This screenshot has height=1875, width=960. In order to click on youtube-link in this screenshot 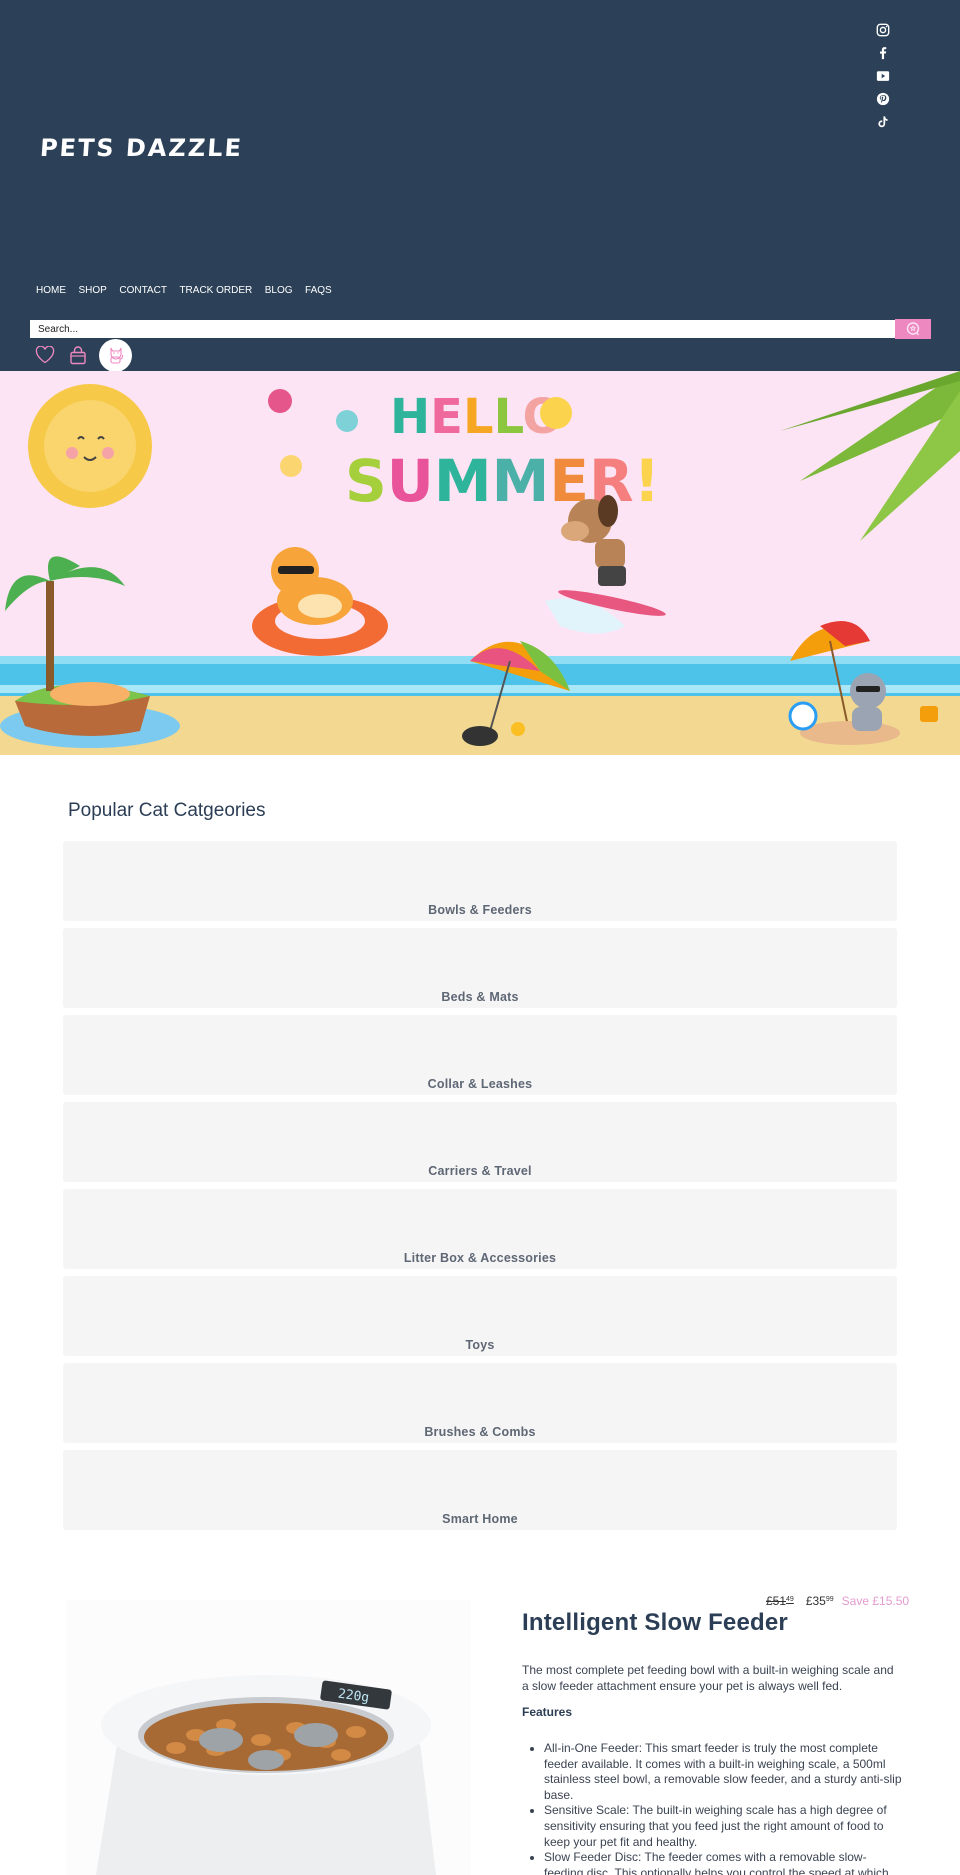, I will do `click(883, 76)`.